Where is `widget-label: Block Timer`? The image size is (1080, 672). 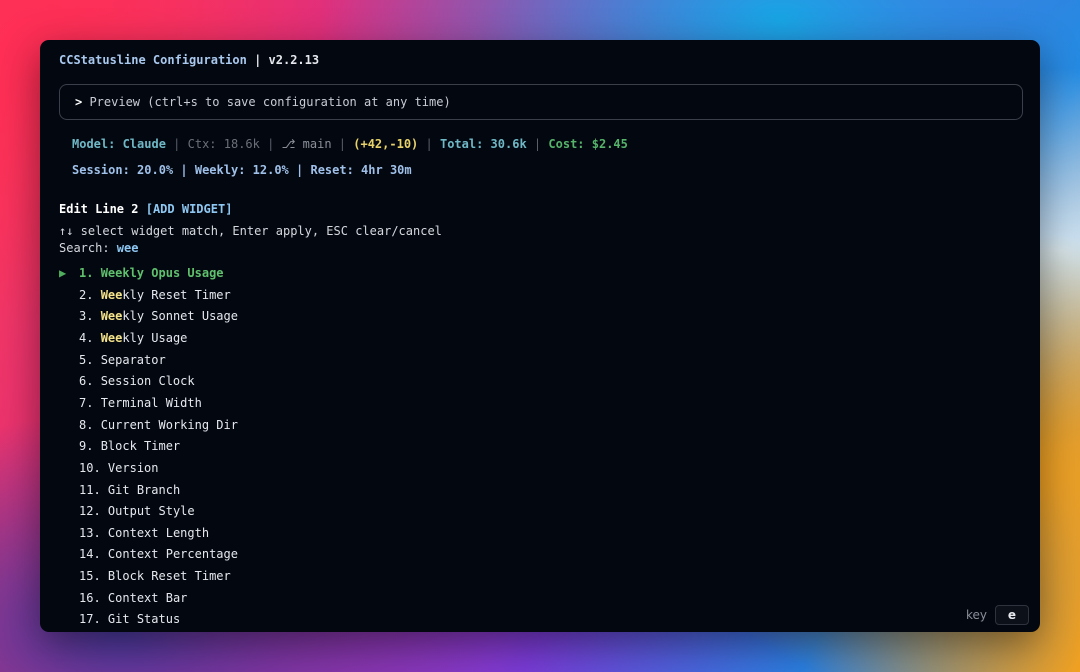
widget-label: Block Timer is located at coordinates (140, 446).